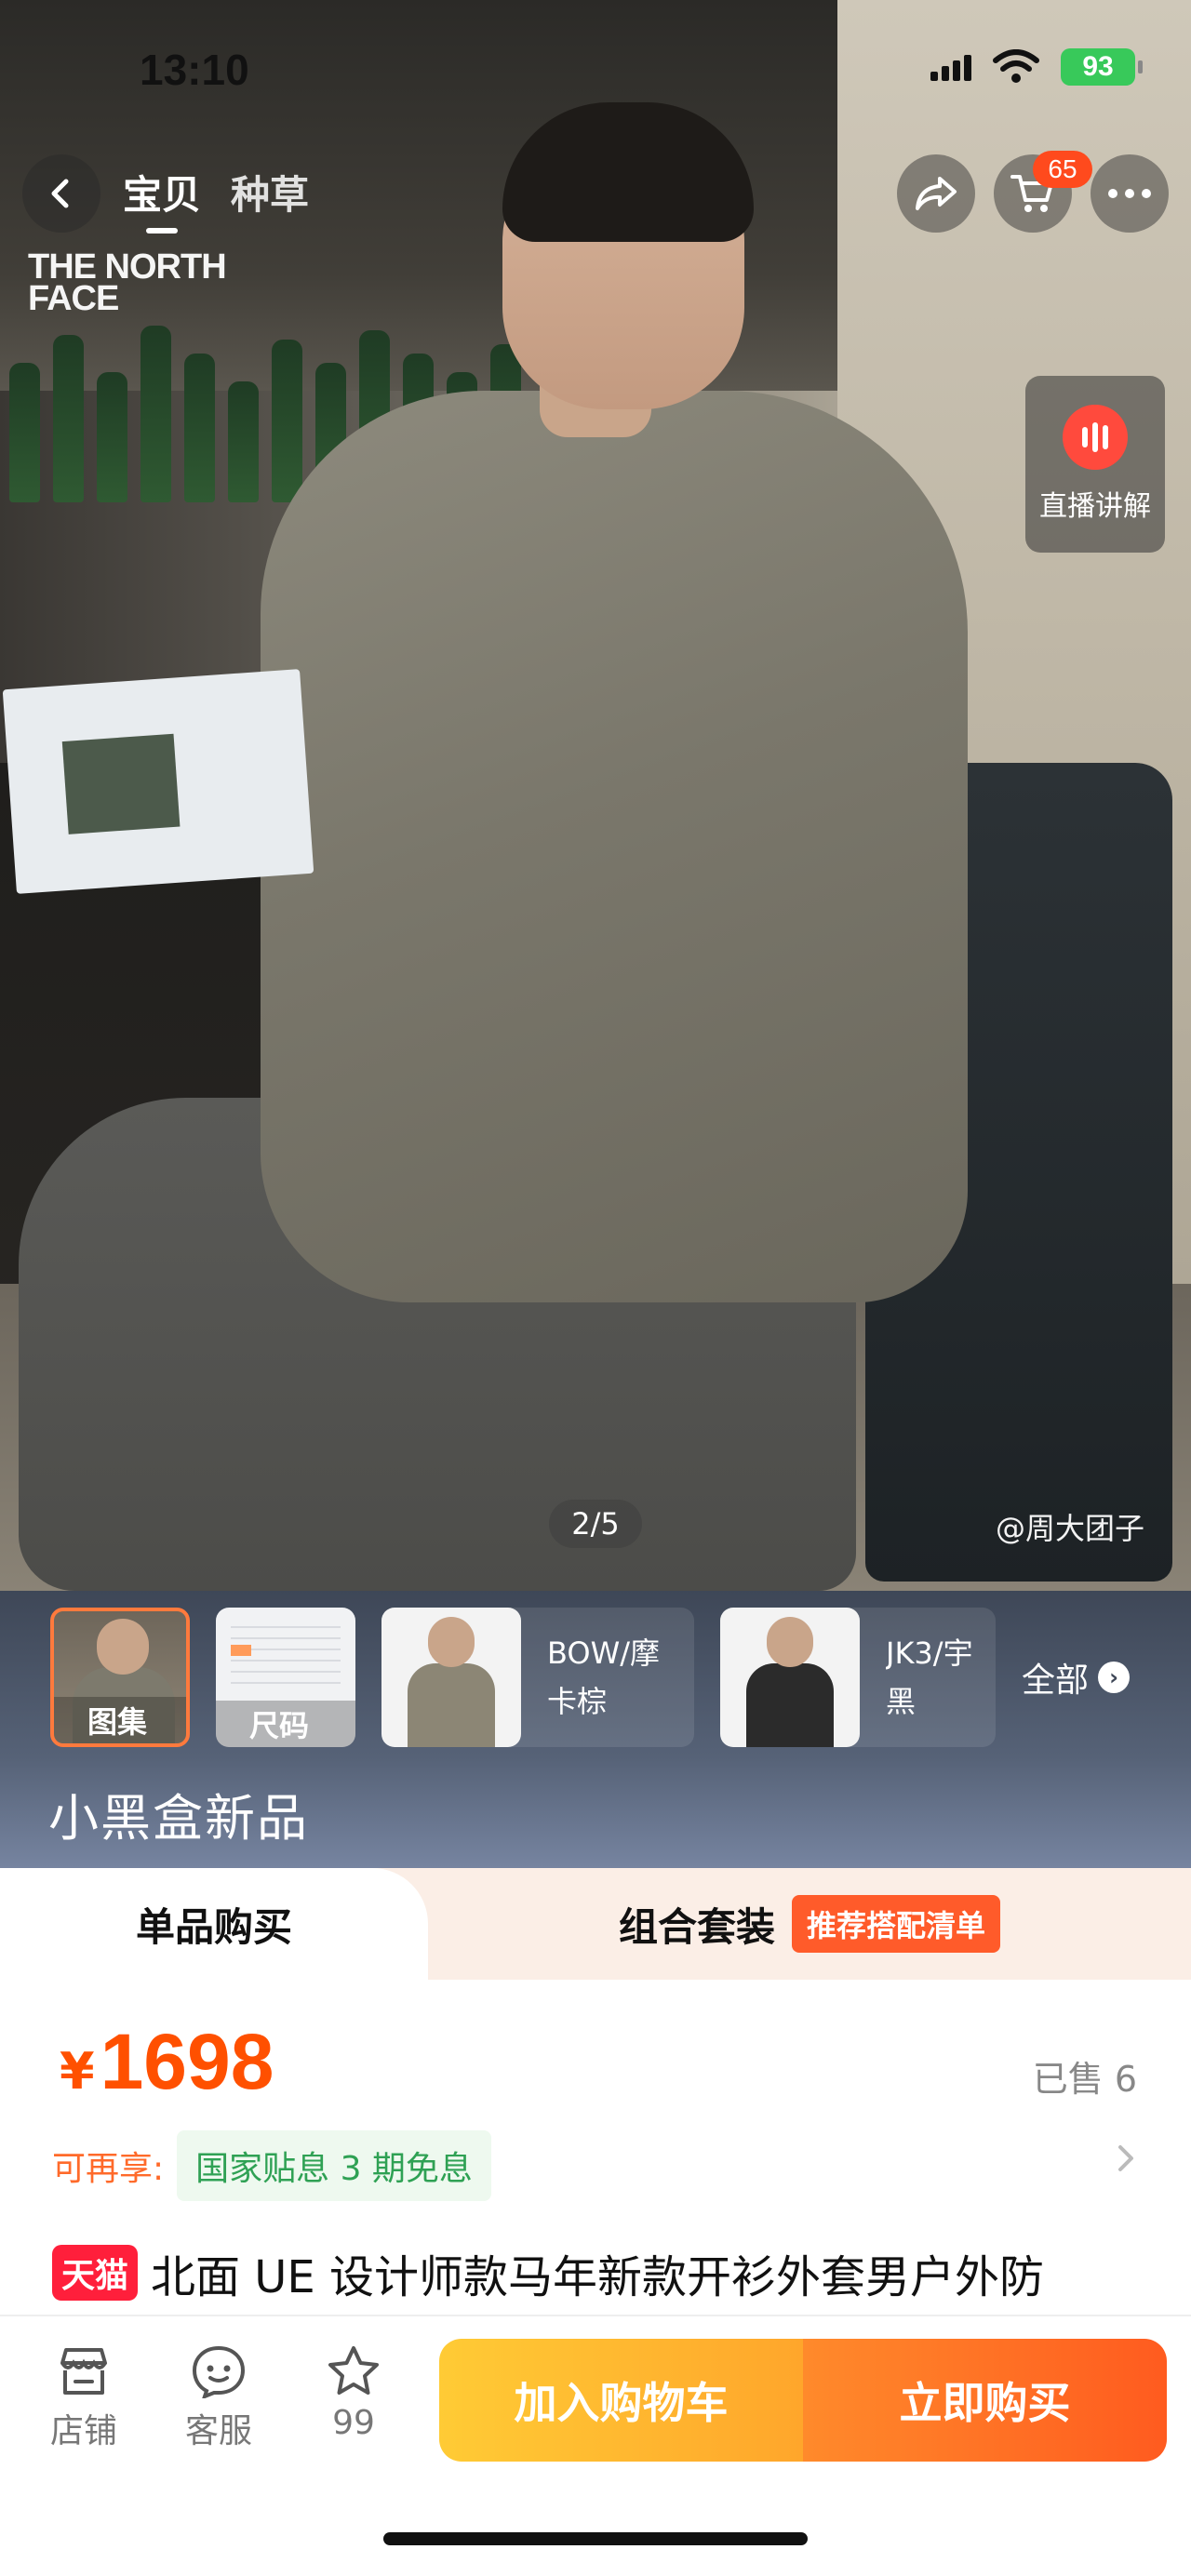 The image size is (1191, 2576). I want to click on more-button, so click(1130, 193).